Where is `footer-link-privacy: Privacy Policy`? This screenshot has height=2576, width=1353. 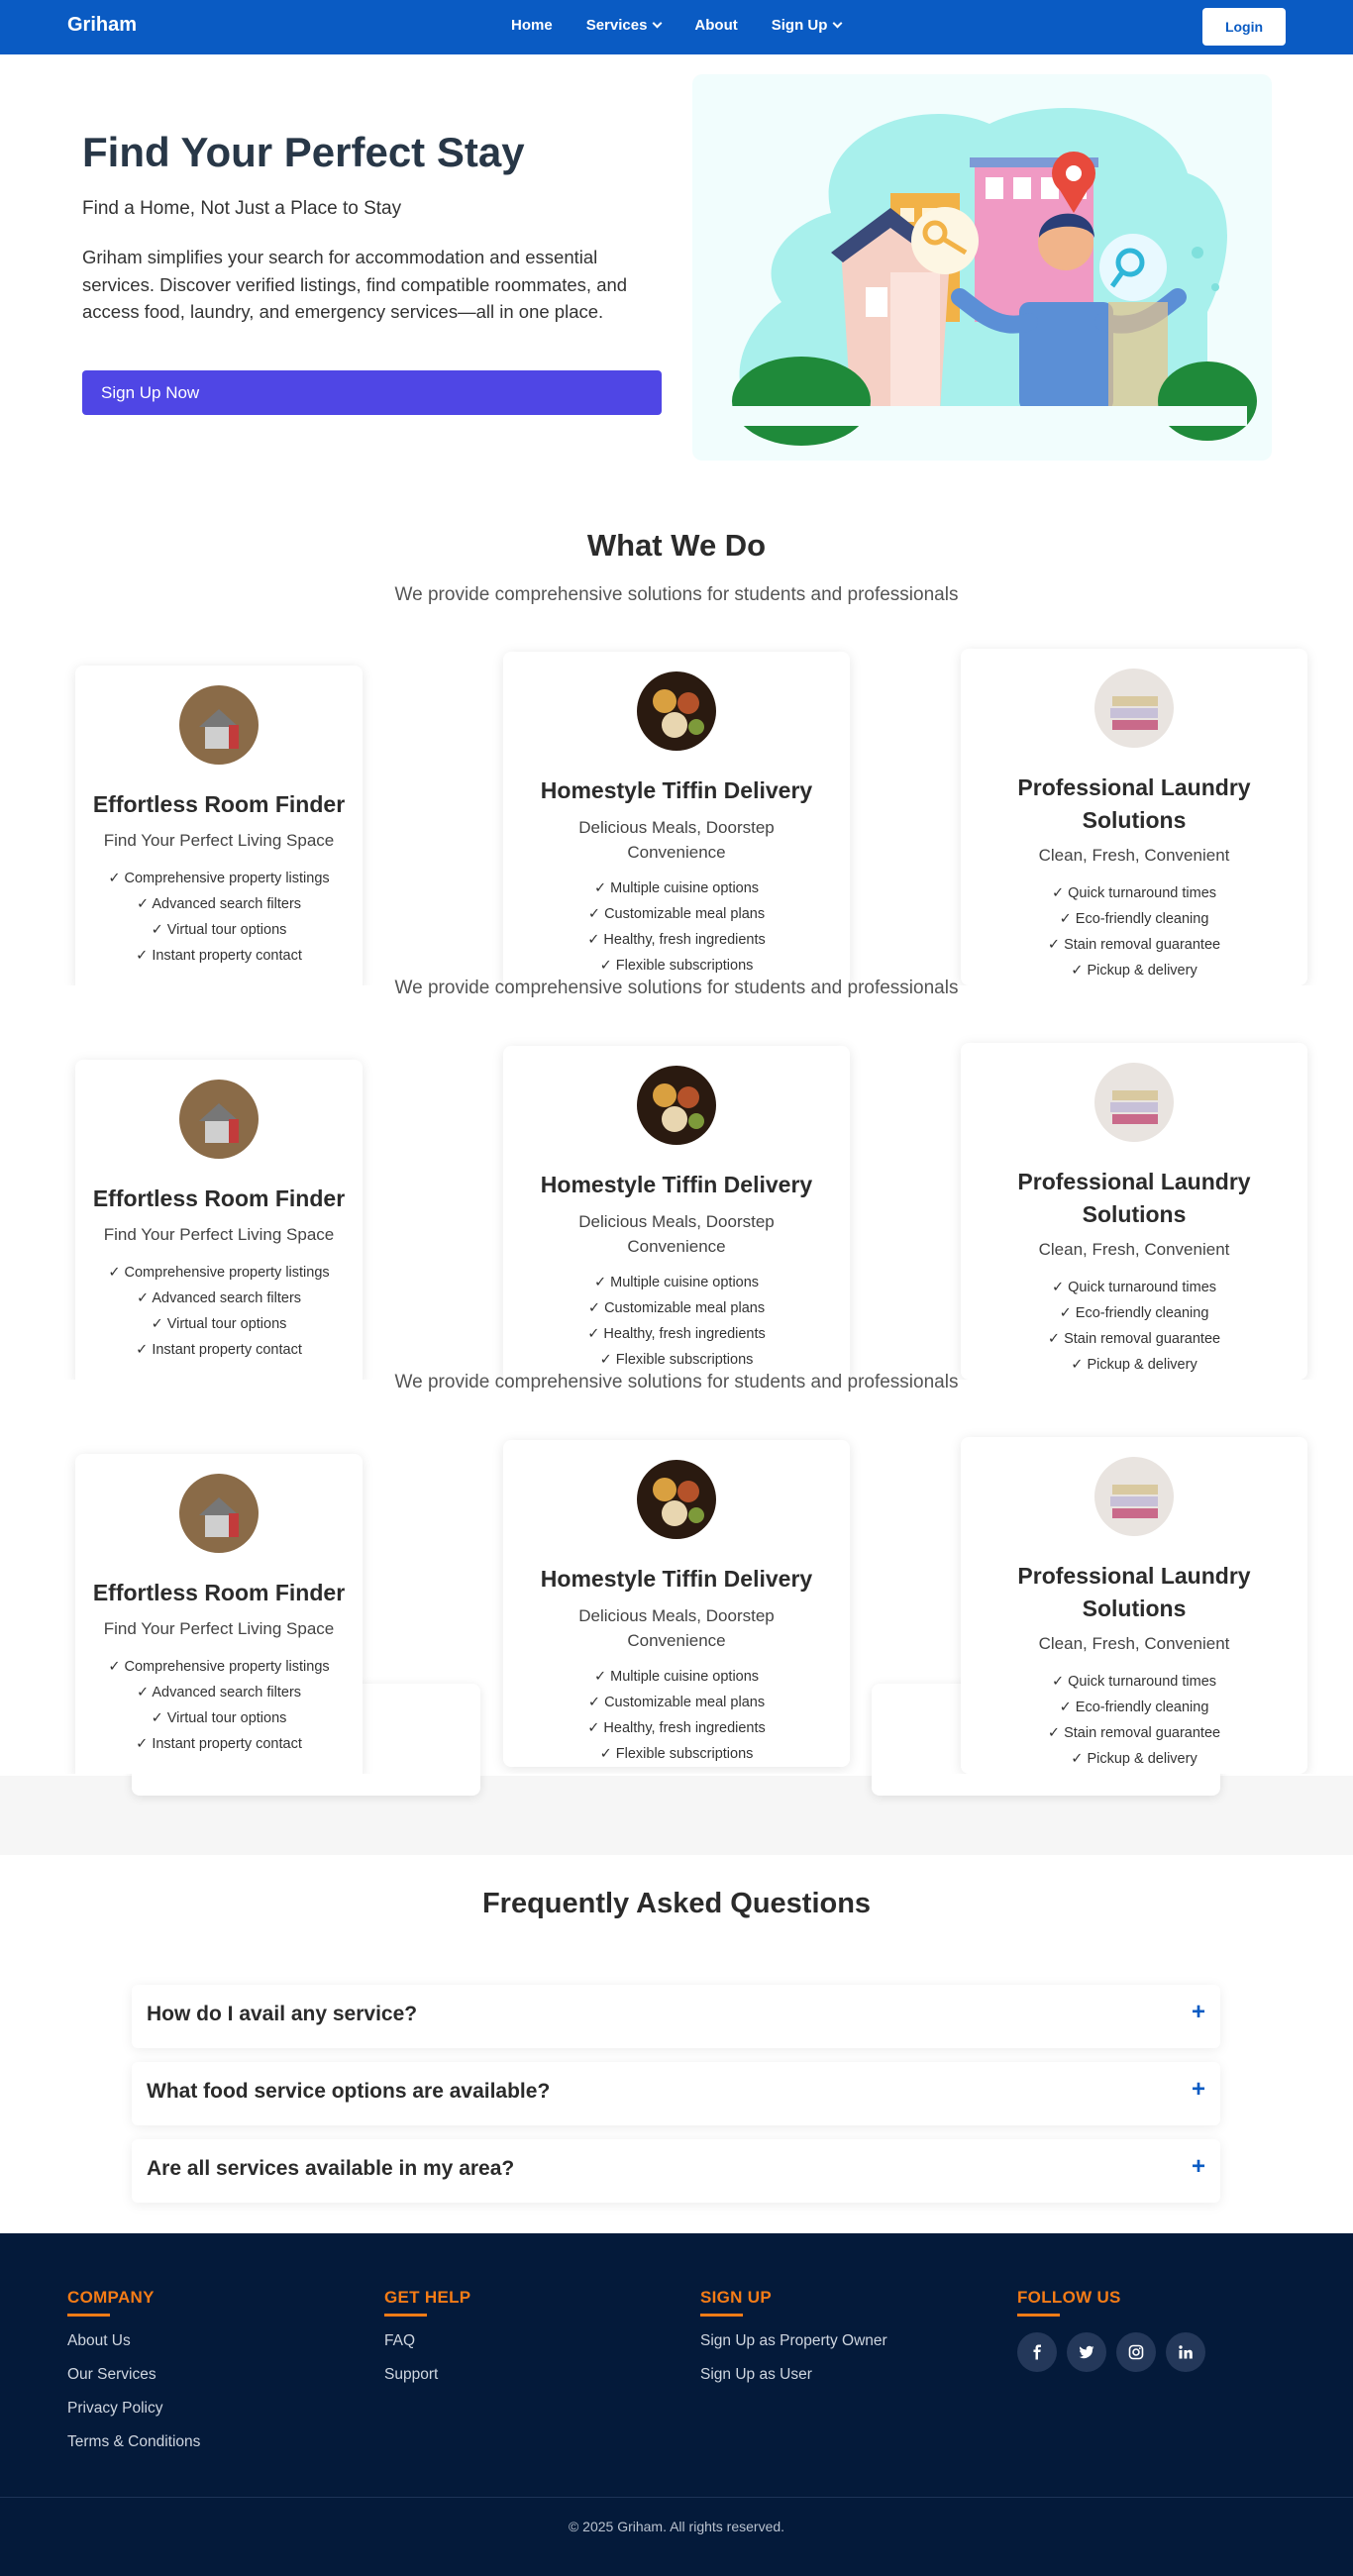
footer-link-privacy: Privacy Policy is located at coordinates (133, 2409).